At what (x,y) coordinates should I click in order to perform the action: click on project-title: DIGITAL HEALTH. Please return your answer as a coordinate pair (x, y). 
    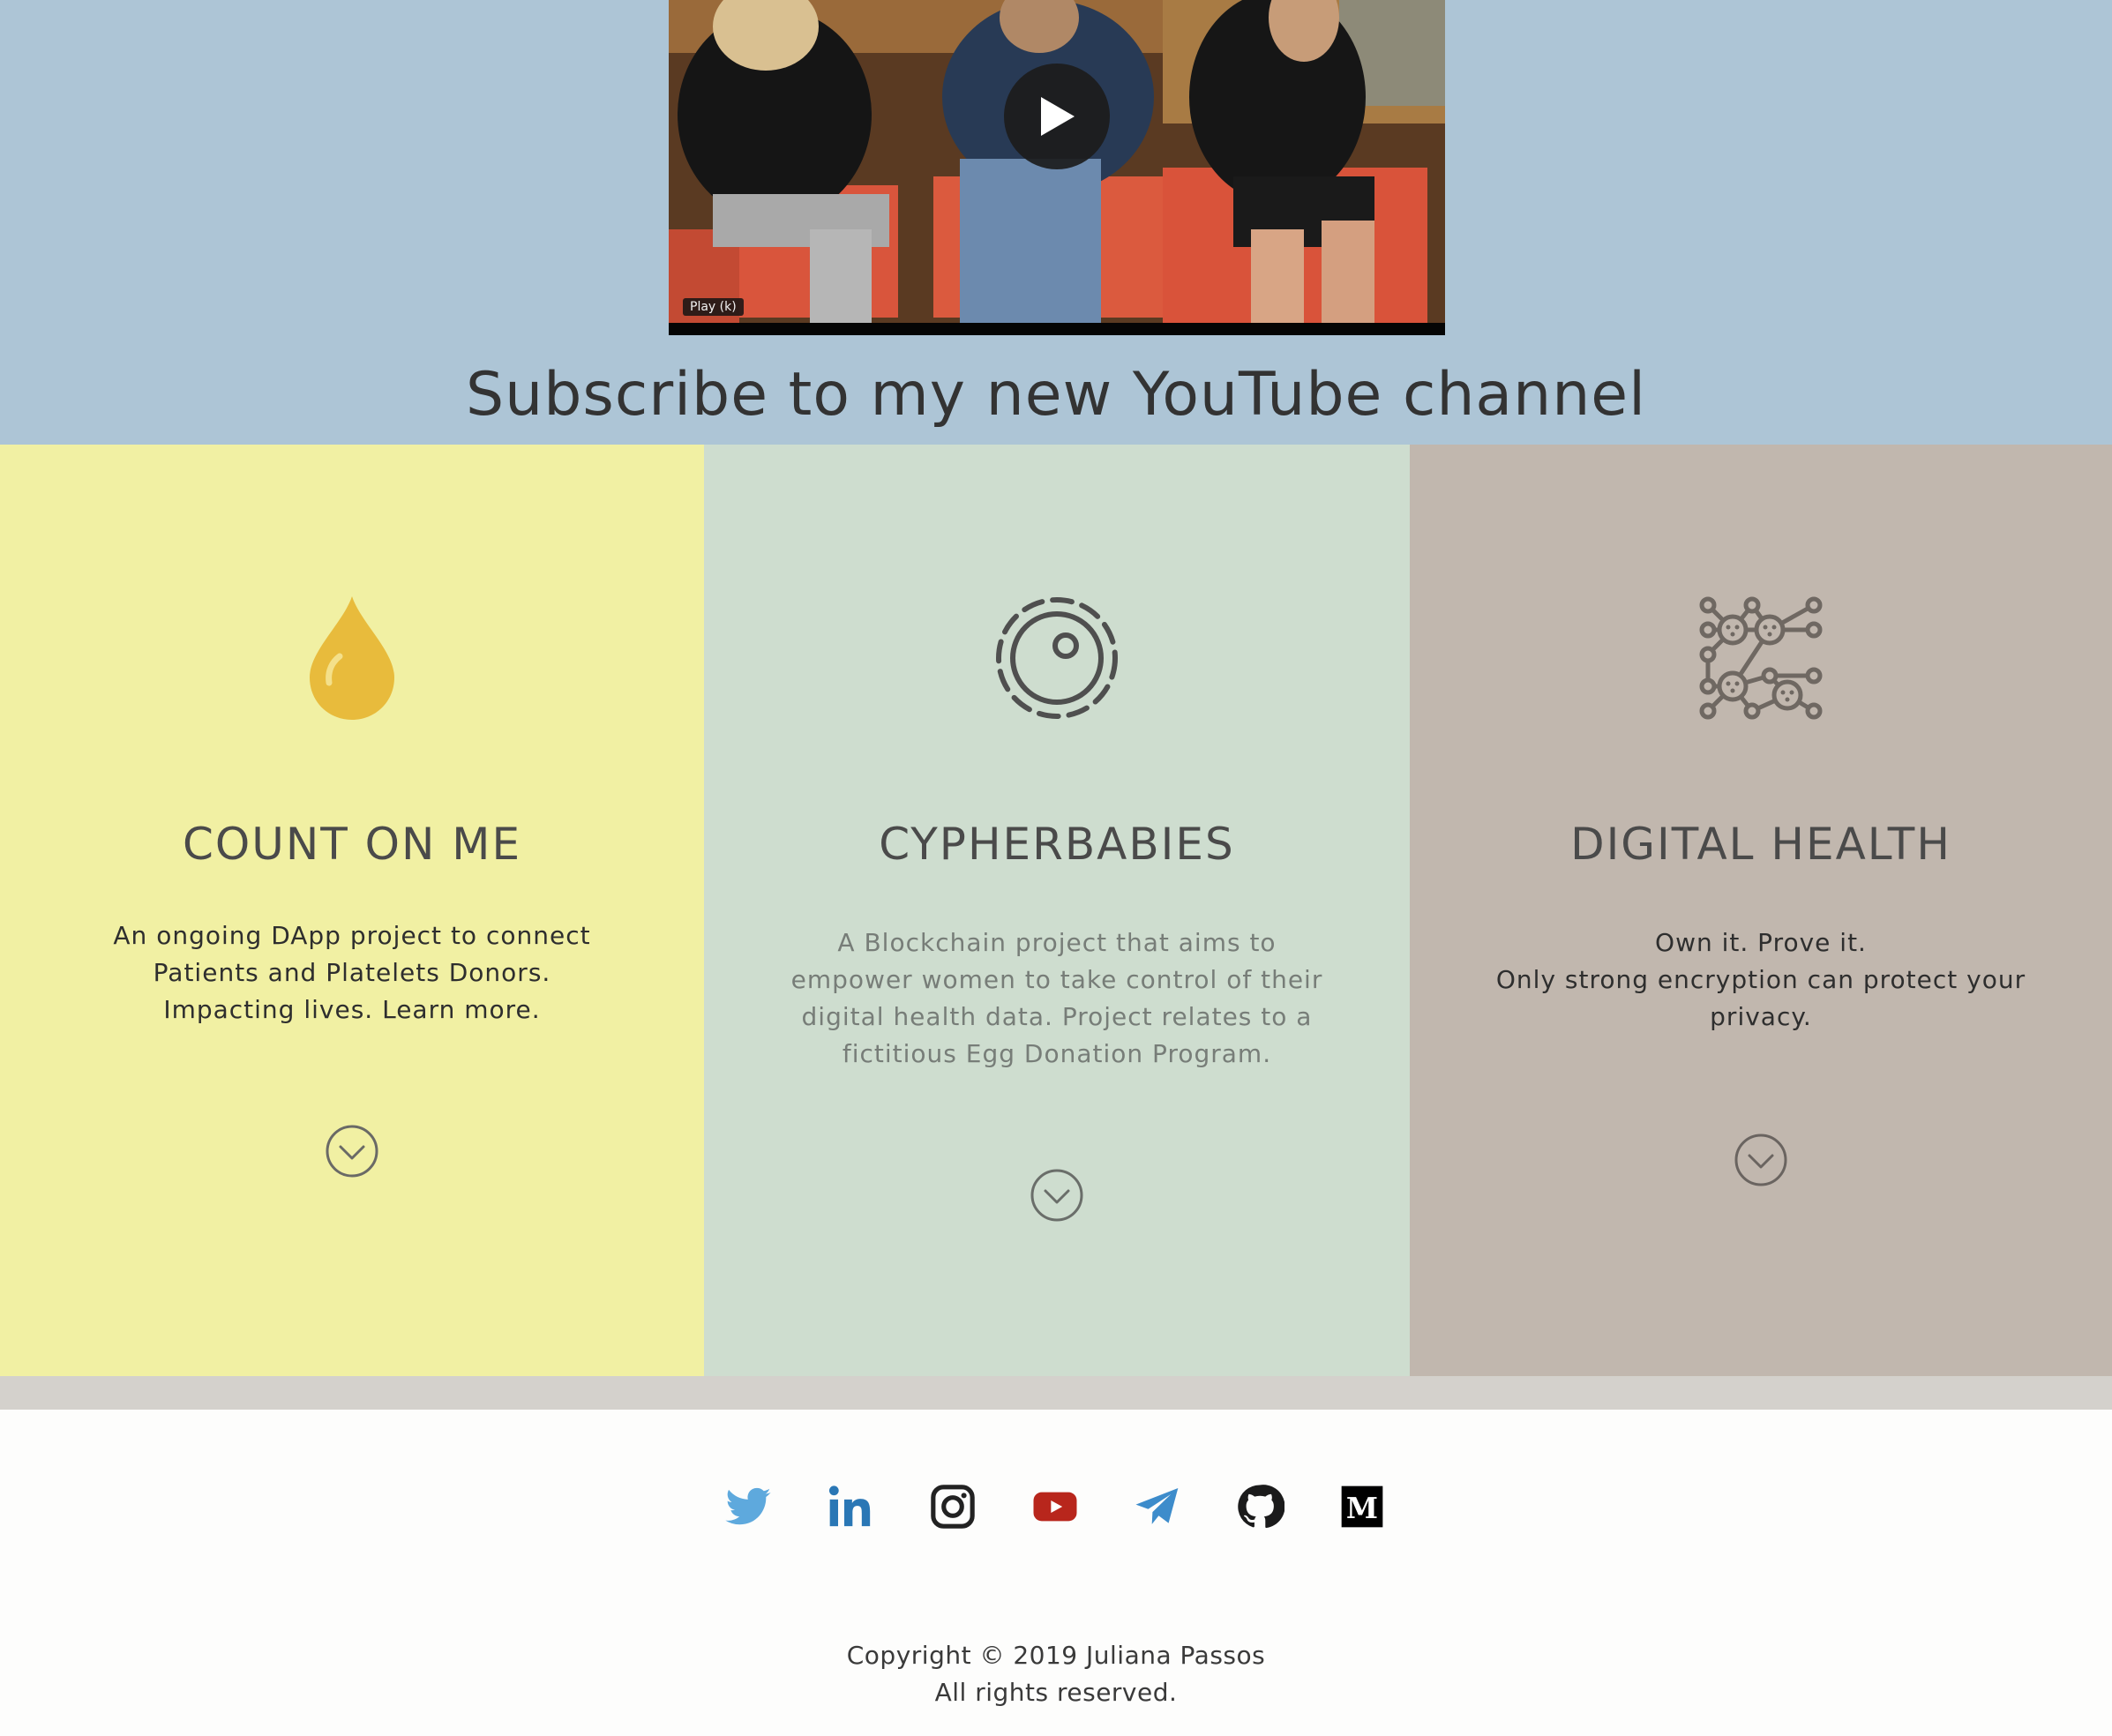
    Looking at the image, I should click on (1760, 844).